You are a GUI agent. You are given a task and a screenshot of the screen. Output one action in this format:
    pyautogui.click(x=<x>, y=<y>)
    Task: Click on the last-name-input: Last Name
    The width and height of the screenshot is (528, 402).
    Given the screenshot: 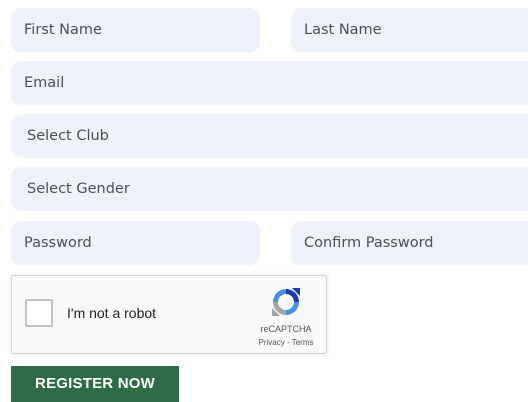 What is the action you would take?
    pyautogui.click(x=409, y=30)
    